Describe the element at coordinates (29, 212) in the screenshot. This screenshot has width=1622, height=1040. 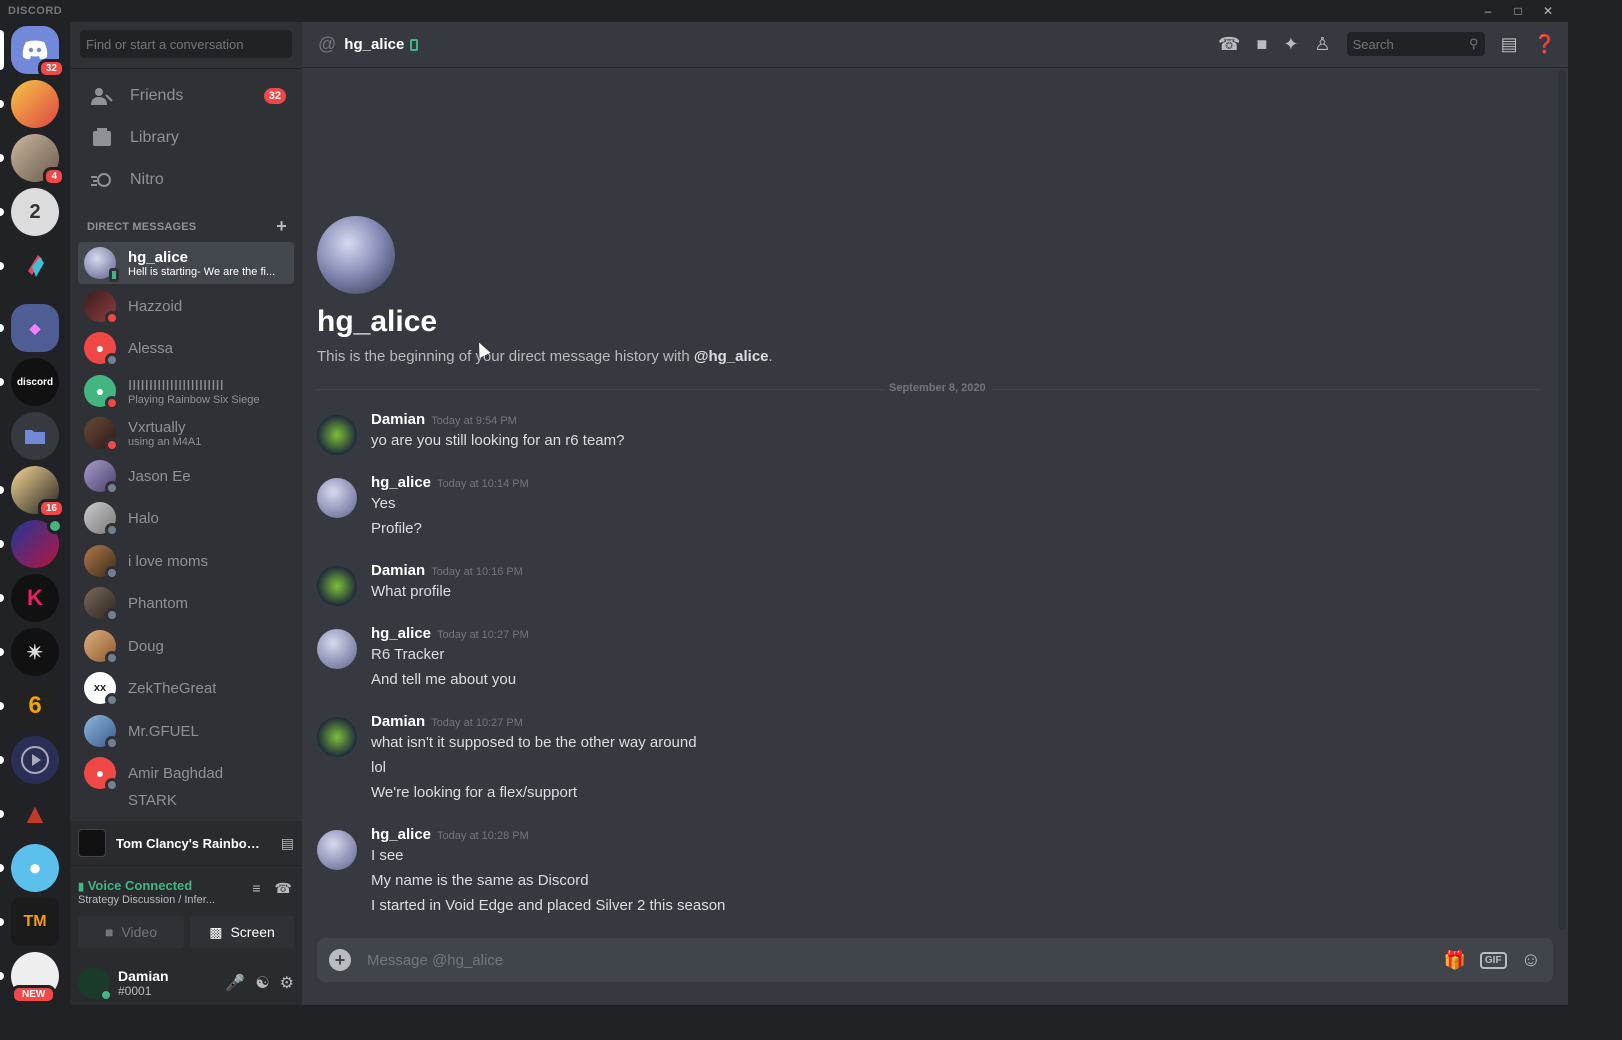
I see `server-icon: 2` at that location.